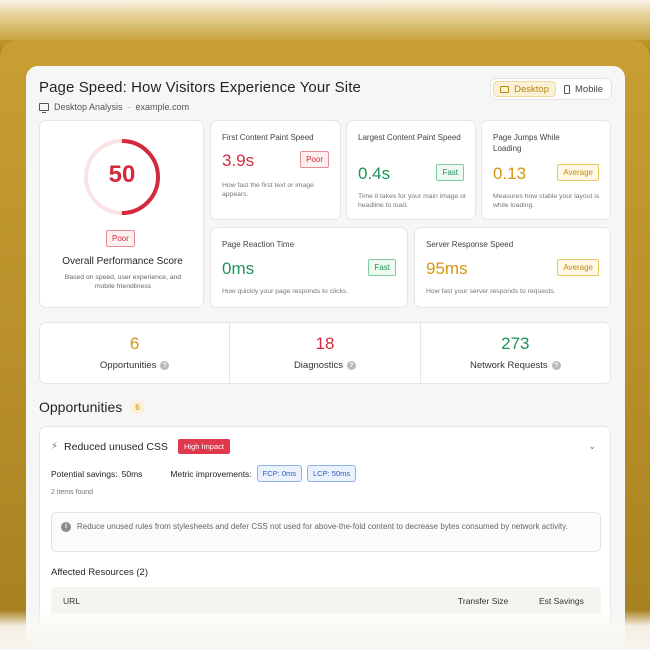 The image size is (650, 650). I want to click on items-found: 2 items found, so click(72, 492).